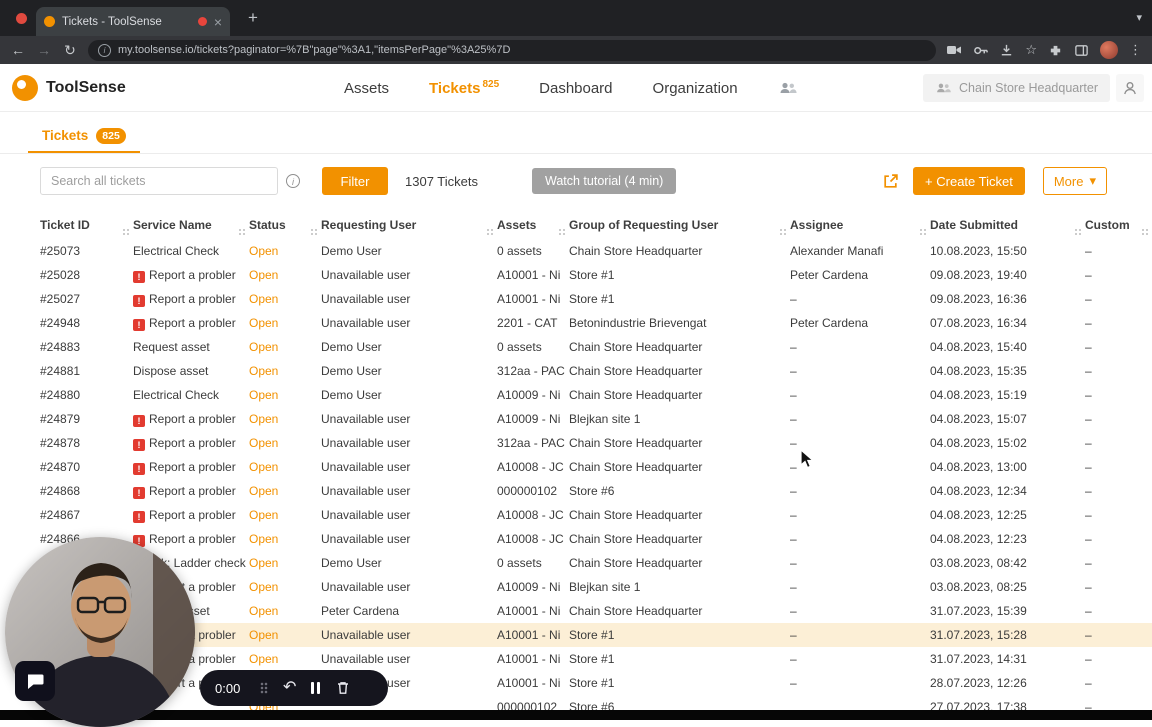  I want to click on search-input, so click(159, 181).